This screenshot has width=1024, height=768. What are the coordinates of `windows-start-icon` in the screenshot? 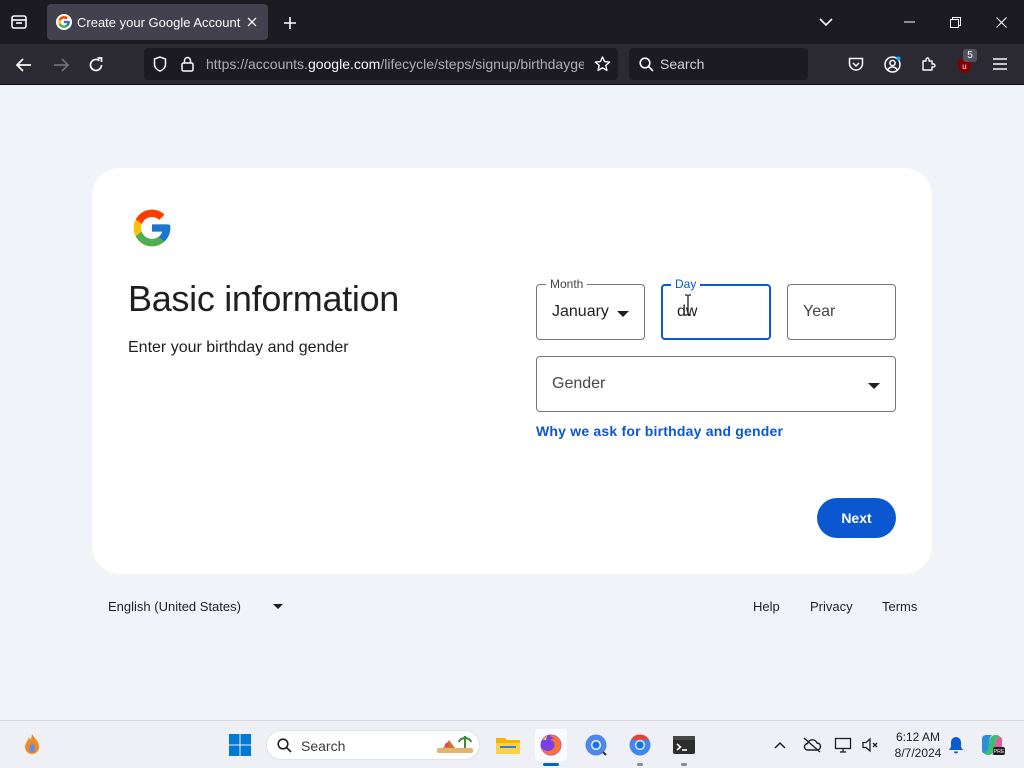 It's located at (240, 745).